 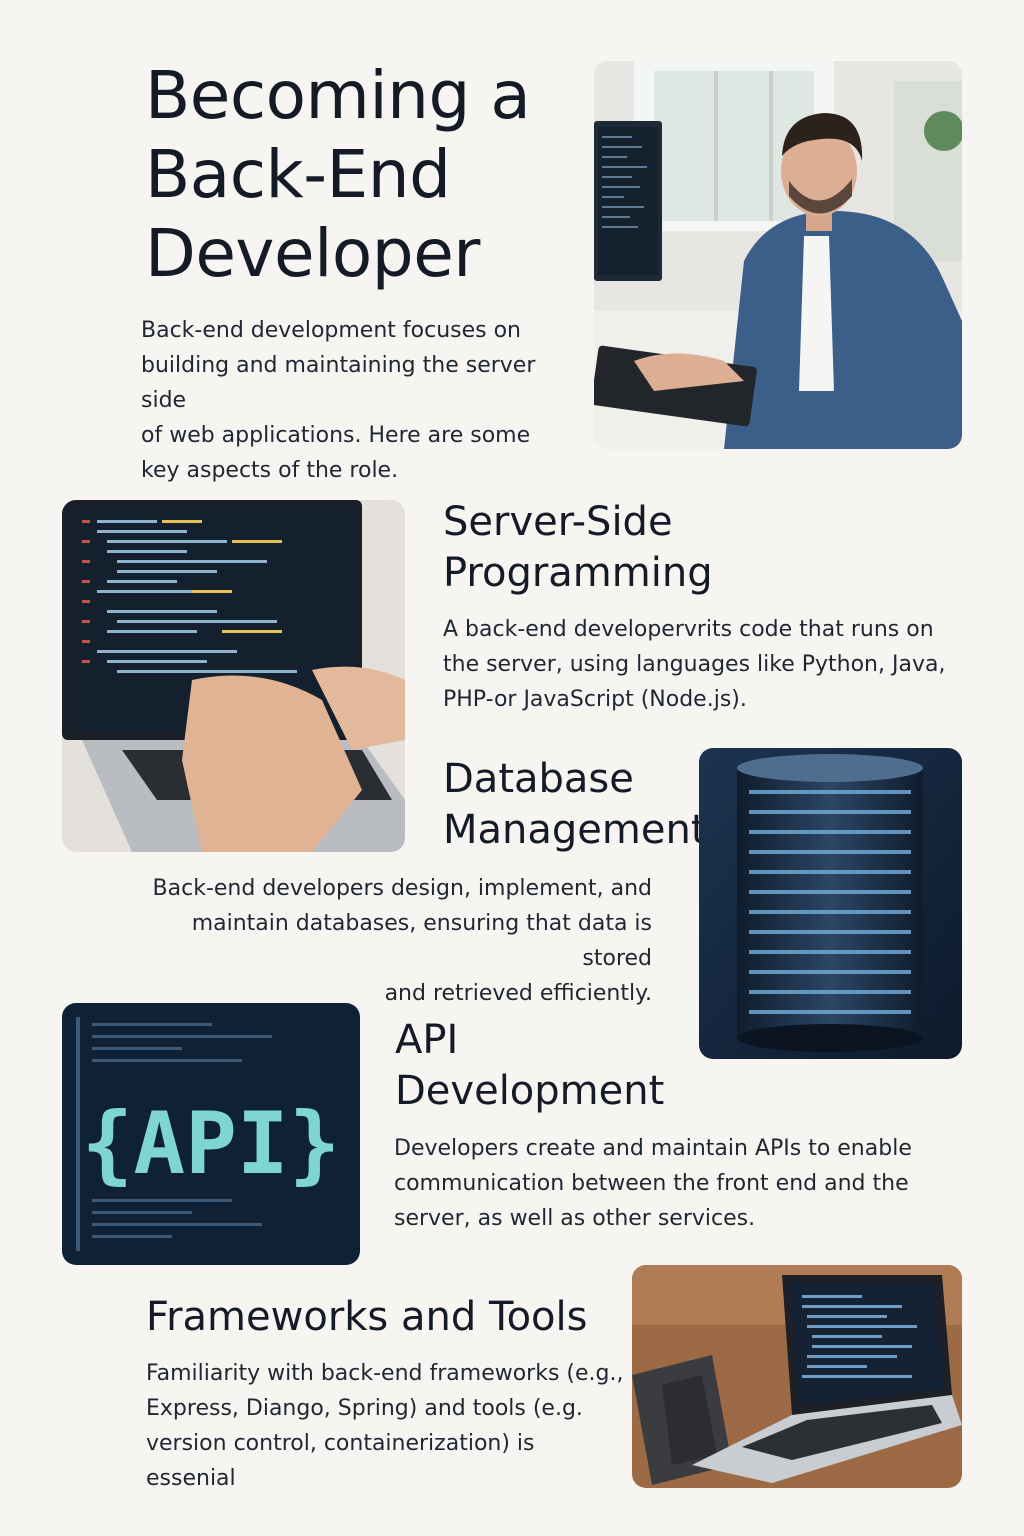 What do you see at coordinates (338, 95) in the screenshot?
I see `title-line: Becoming a` at bounding box center [338, 95].